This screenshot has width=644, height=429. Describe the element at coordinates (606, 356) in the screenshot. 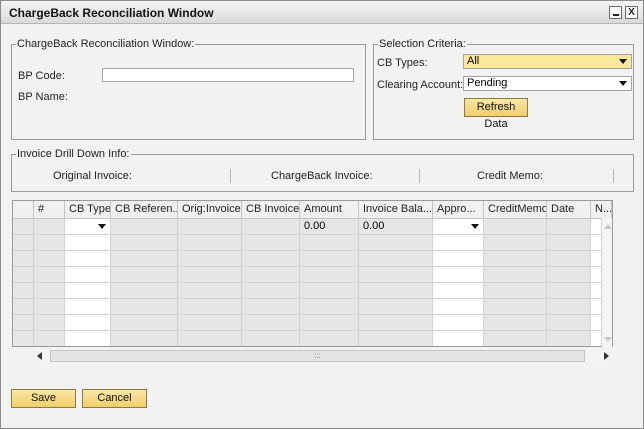

I see `scroll-right-icon` at that location.